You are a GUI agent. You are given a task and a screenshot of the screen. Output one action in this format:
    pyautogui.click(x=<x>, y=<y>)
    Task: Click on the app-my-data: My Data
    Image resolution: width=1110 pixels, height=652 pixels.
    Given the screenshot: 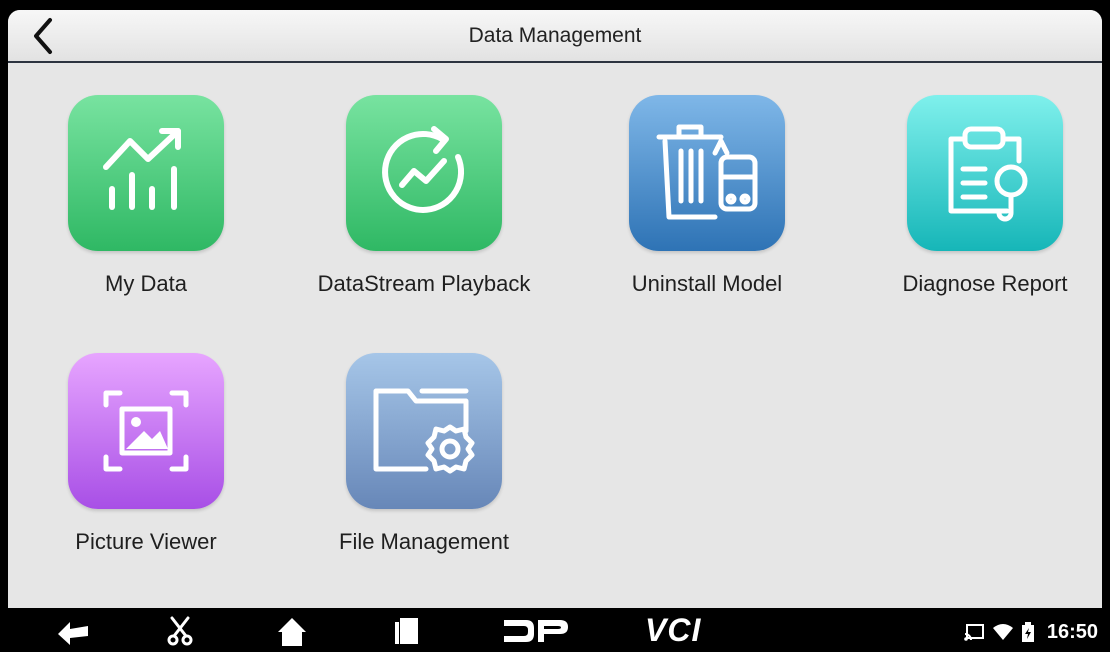 What is the action you would take?
    pyautogui.click(x=146, y=196)
    